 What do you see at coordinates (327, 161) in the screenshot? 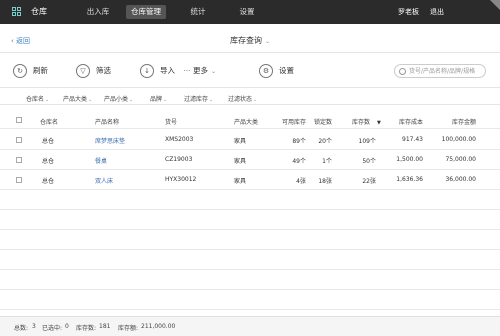
I see `cell-locked: 1个` at bounding box center [327, 161].